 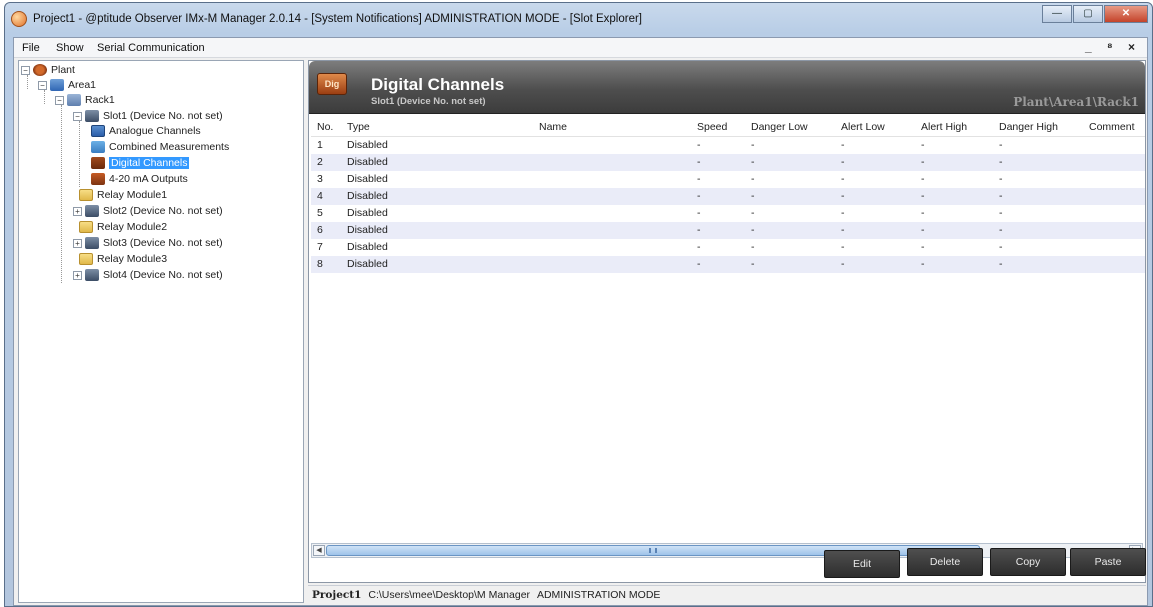 What do you see at coordinates (553, 127) in the screenshot?
I see `column-header-name: Name` at bounding box center [553, 127].